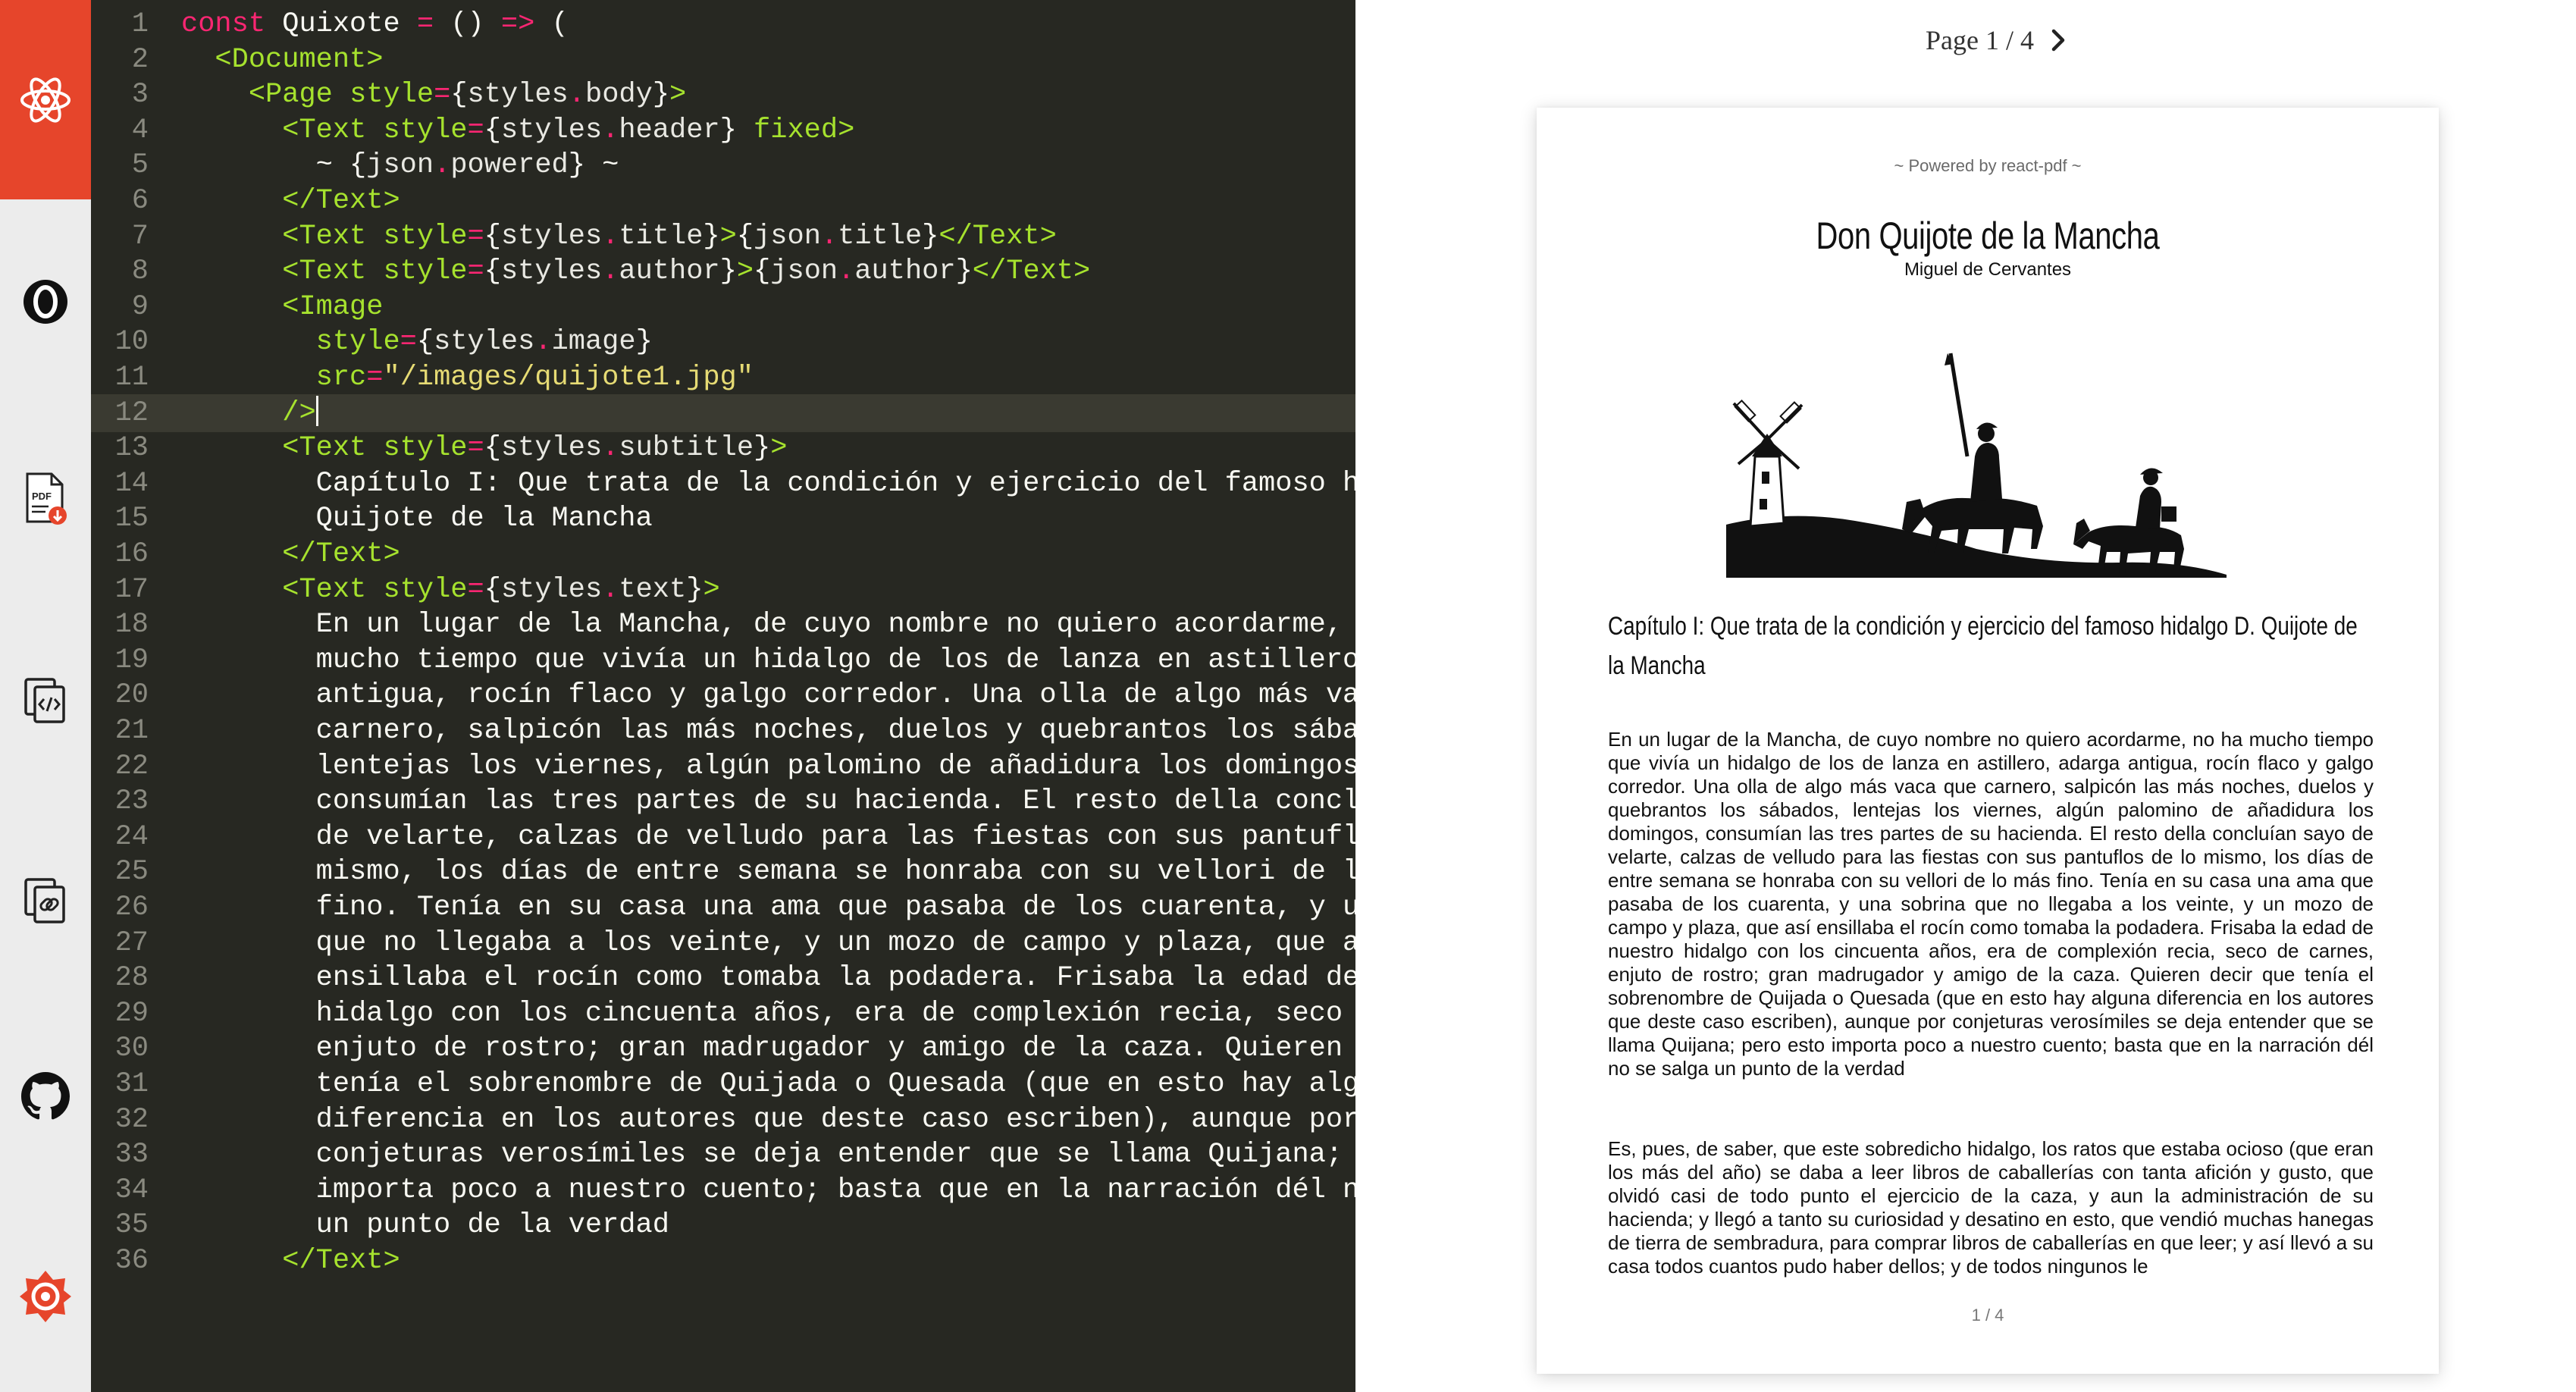 The height and width of the screenshot is (1392, 2576). What do you see at coordinates (787, 130) in the screenshot?
I see `code-token: fixed` at bounding box center [787, 130].